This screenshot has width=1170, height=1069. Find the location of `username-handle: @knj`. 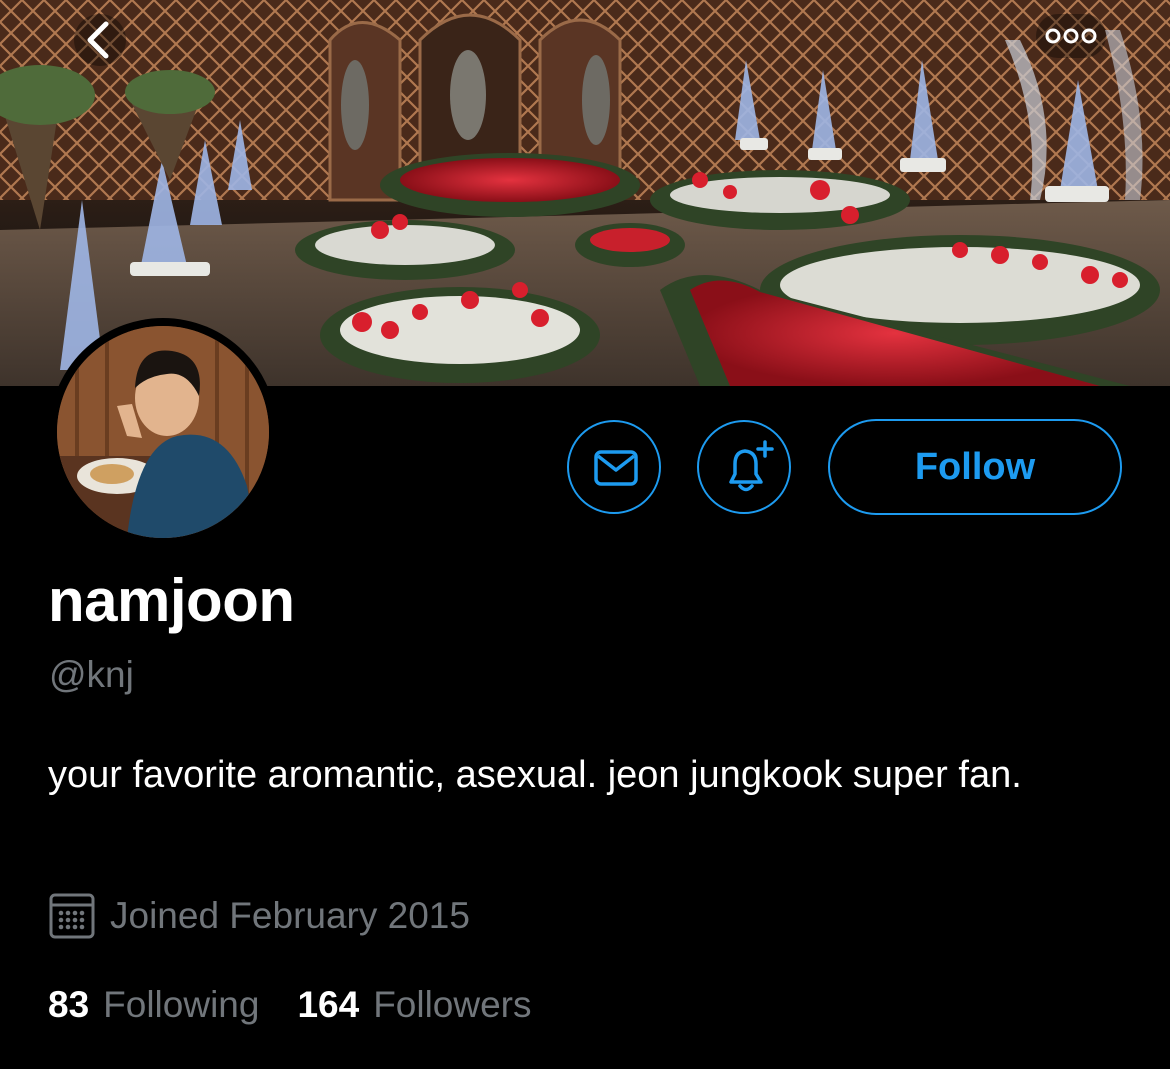

username-handle: @knj is located at coordinates (91, 674).